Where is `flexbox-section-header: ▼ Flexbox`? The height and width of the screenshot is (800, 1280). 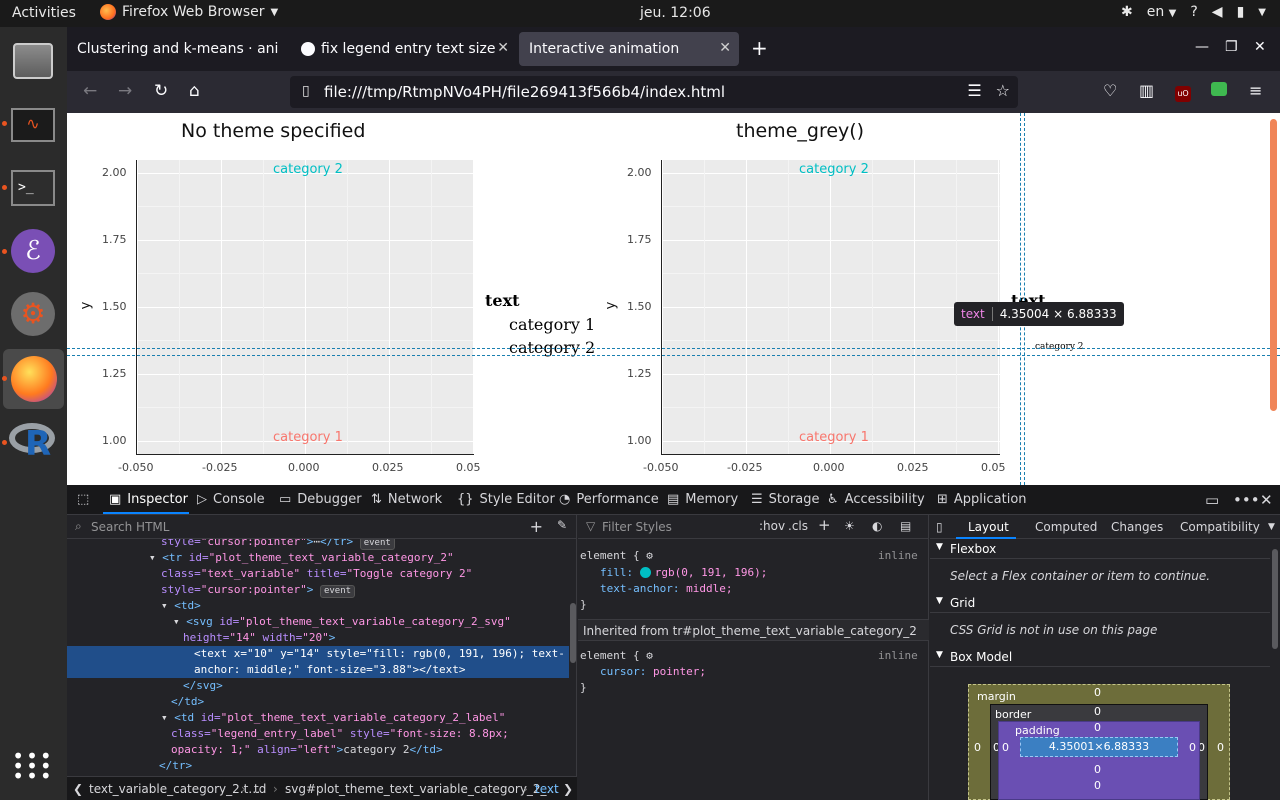 flexbox-section-header: ▼ Flexbox is located at coordinates (1100, 549).